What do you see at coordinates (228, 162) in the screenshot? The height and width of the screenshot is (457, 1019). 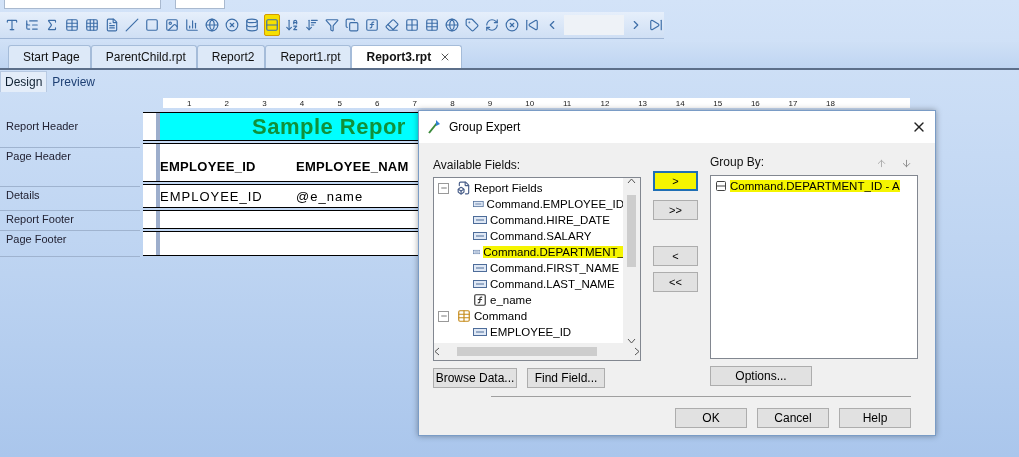 I see `column-heading: EMPLOYEE_ID` at bounding box center [228, 162].